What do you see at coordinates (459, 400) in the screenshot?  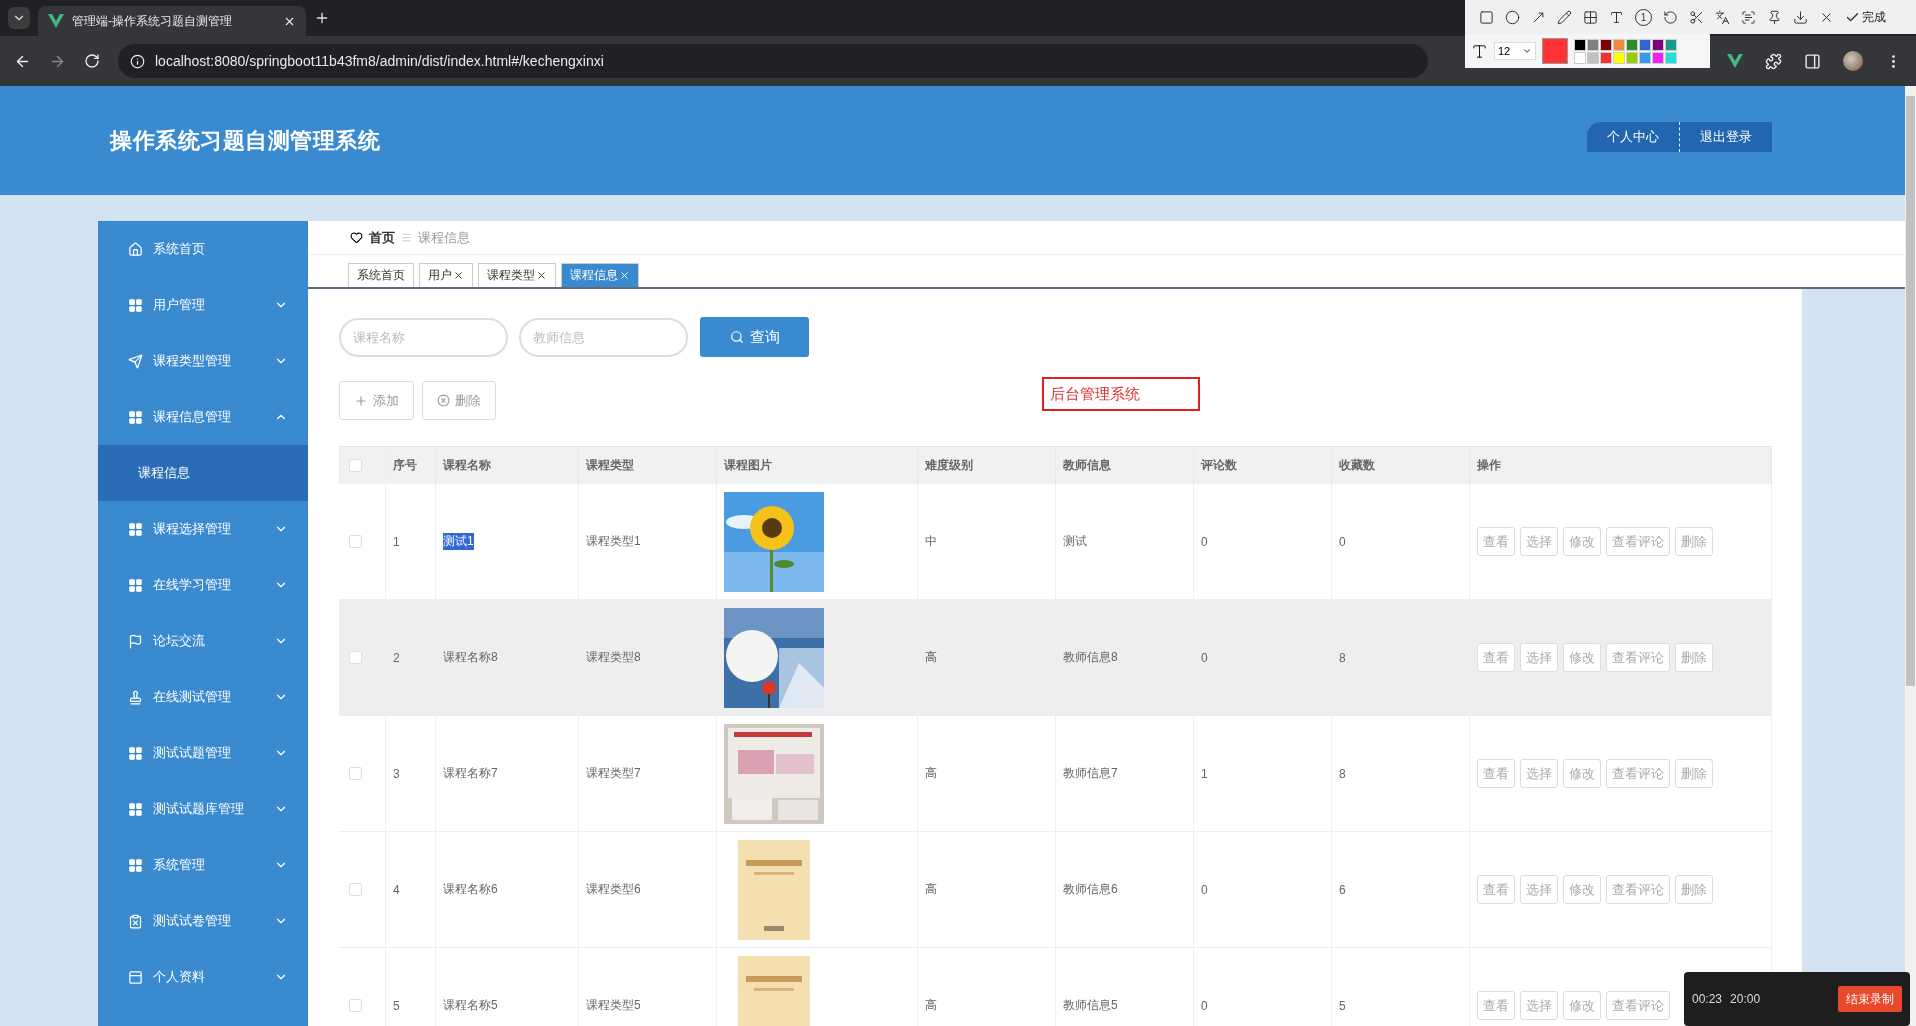 I see `delete-button: 删除` at bounding box center [459, 400].